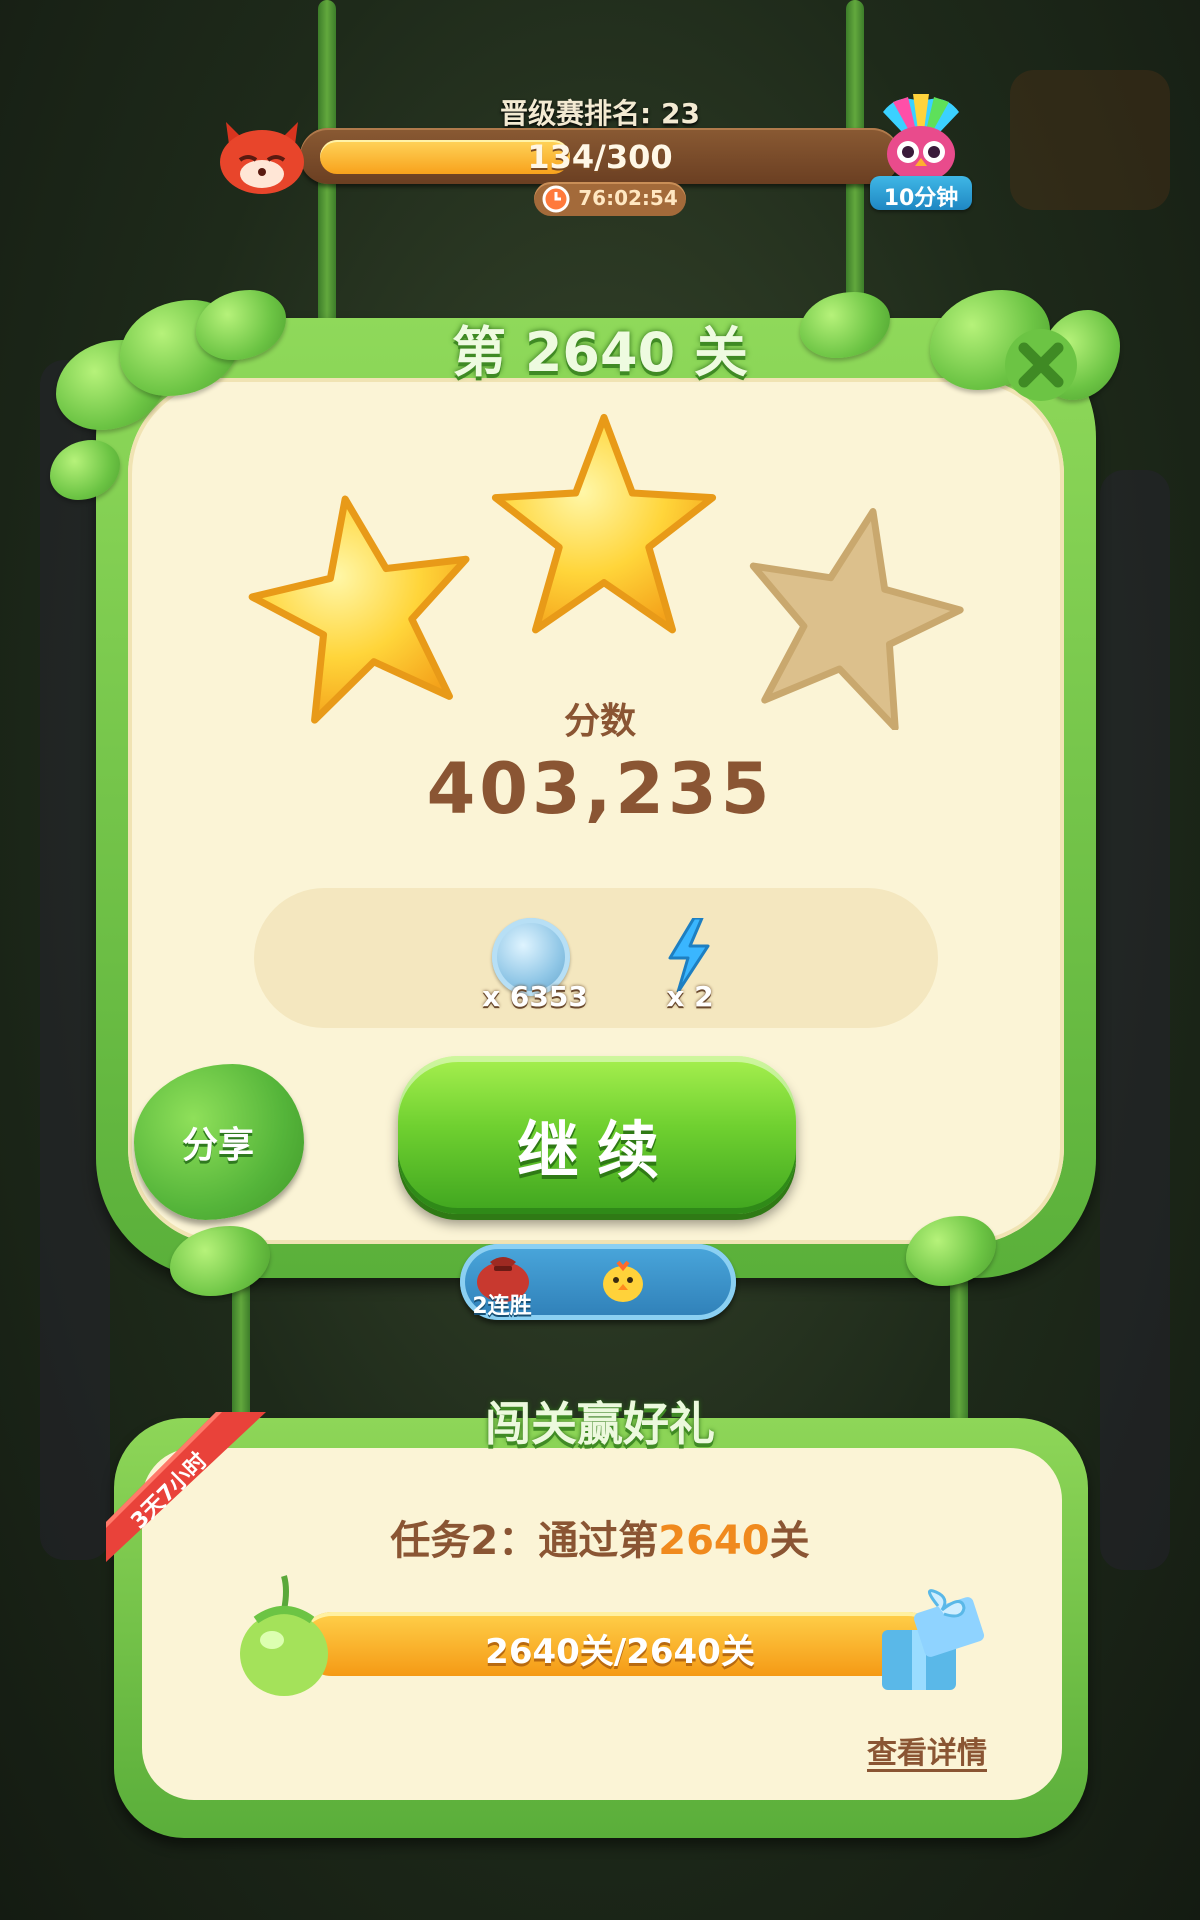  Describe the element at coordinates (714, 1541) in the screenshot. I see `task-level: 2640` at that location.